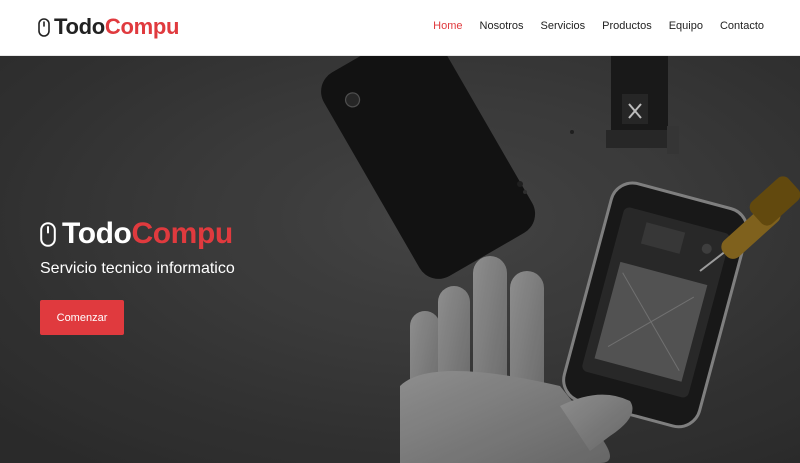  I want to click on nav-nosotros: Nosotros, so click(502, 26).